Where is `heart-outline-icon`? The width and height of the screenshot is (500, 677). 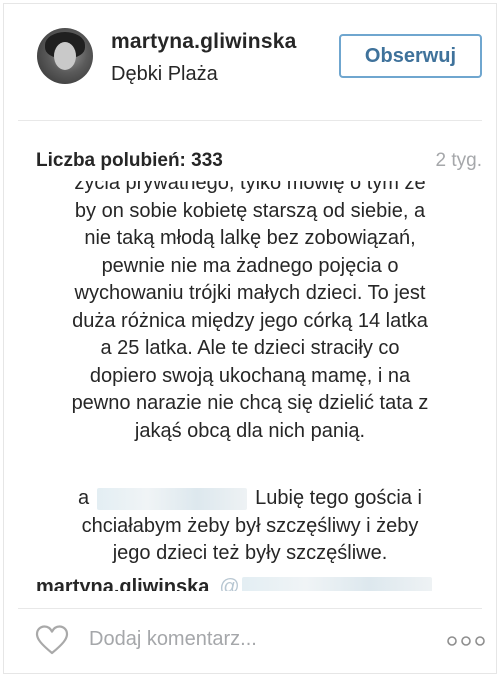
heart-outline-icon is located at coordinates (52, 640).